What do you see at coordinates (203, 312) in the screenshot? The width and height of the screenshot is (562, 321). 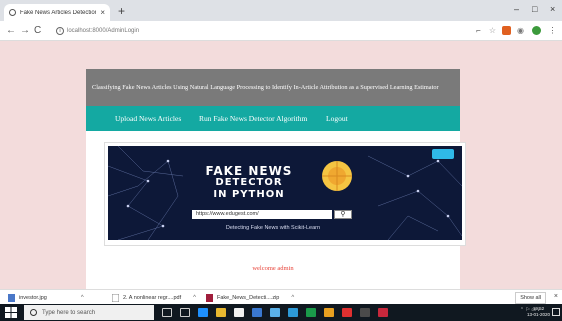 I see `edge-browser-icon` at bounding box center [203, 312].